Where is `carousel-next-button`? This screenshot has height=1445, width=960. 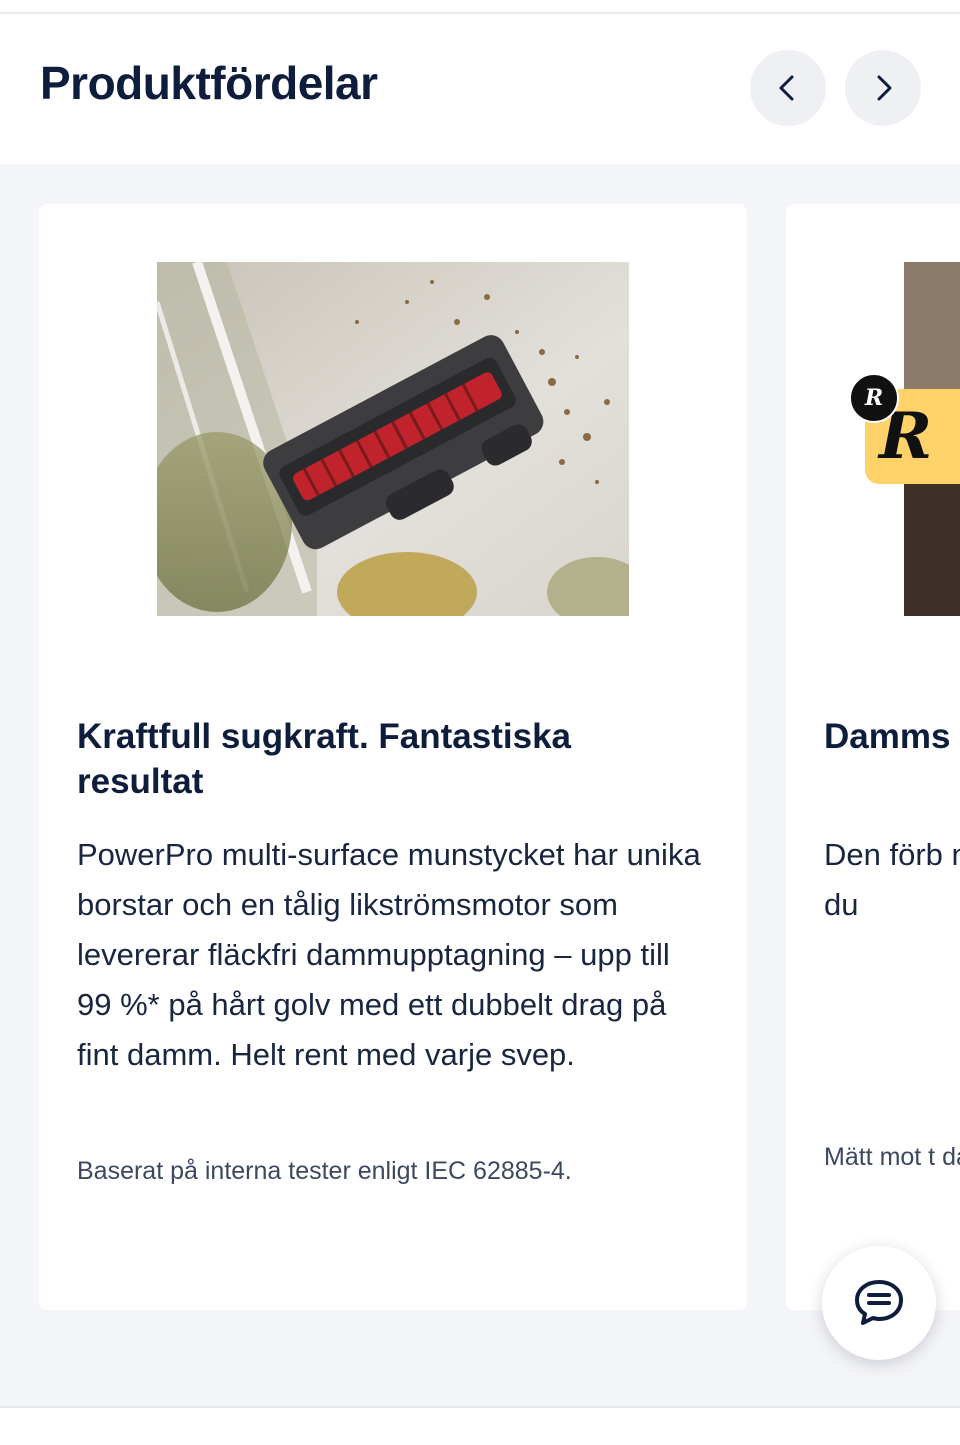 carousel-next-button is located at coordinates (883, 88).